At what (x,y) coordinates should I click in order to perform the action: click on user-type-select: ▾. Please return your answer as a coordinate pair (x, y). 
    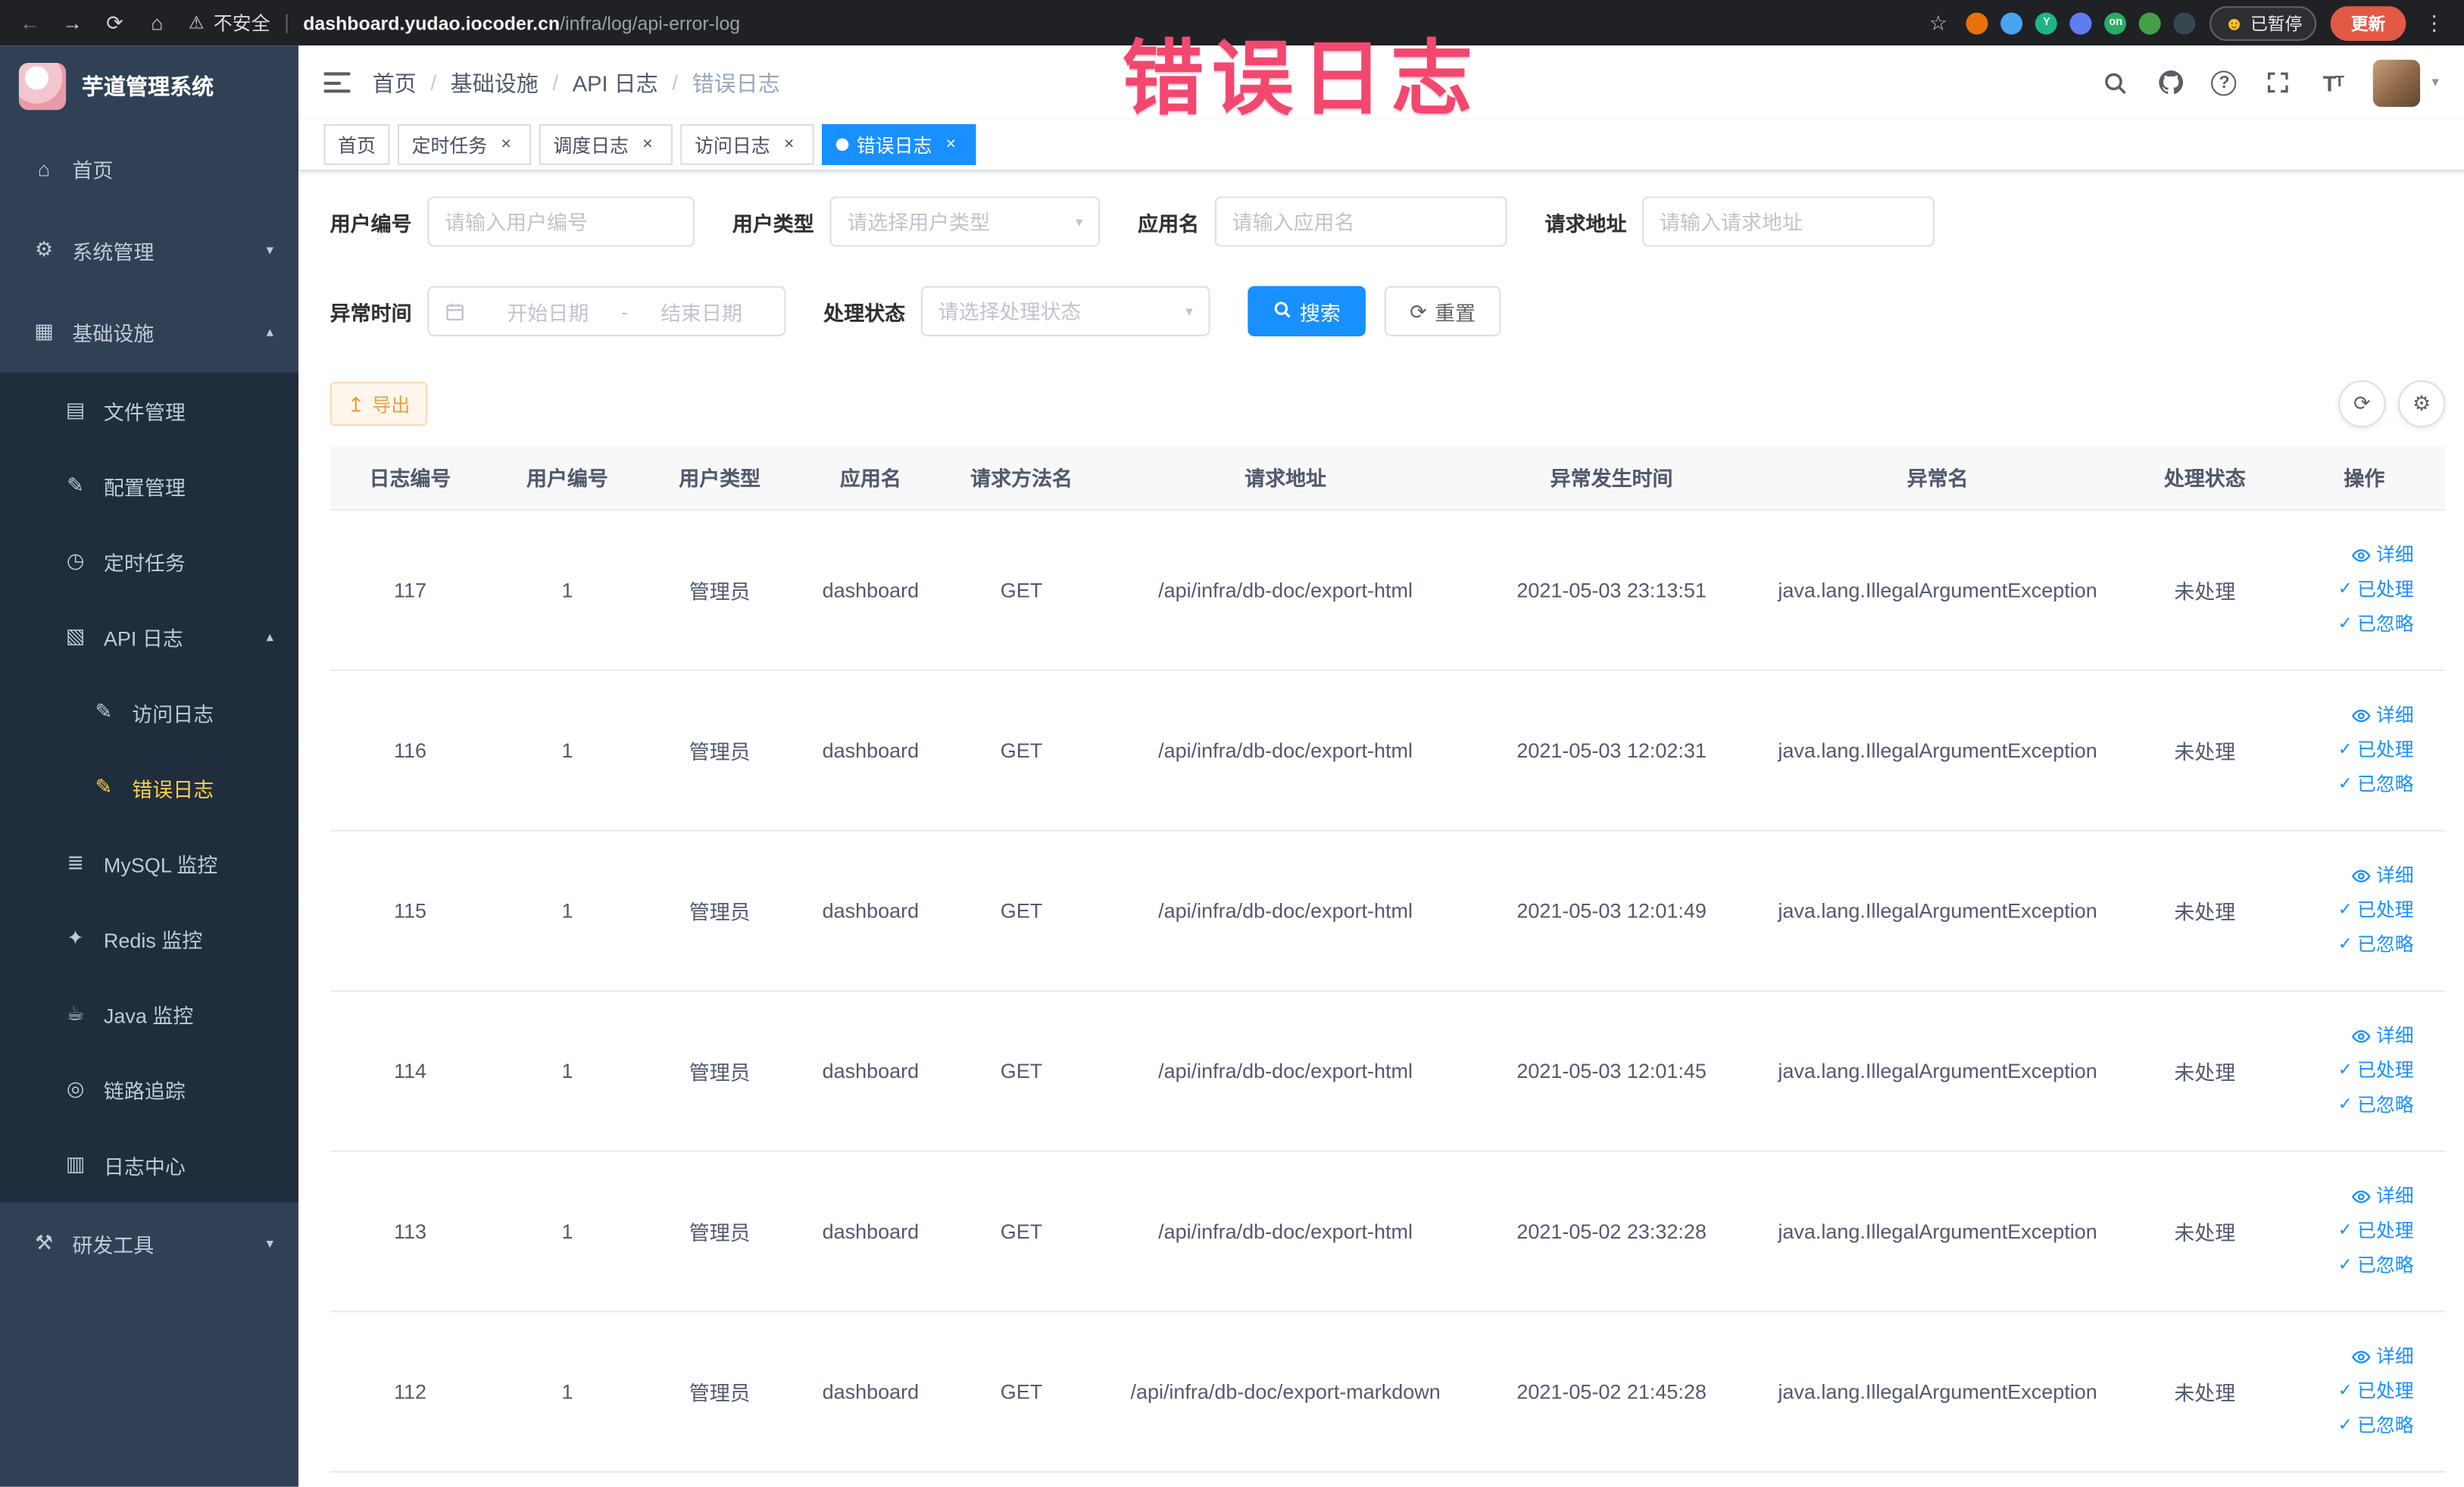
    Looking at the image, I should click on (965, 221).